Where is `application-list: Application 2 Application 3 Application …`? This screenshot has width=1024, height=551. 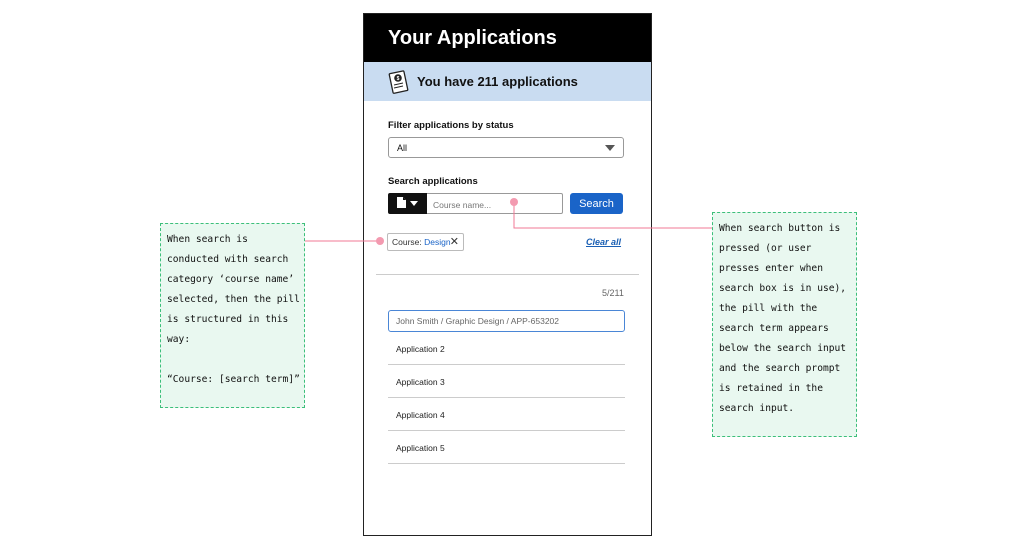
application-list: Application 2 Application 3 Application … is located at coordinates (506, 398).